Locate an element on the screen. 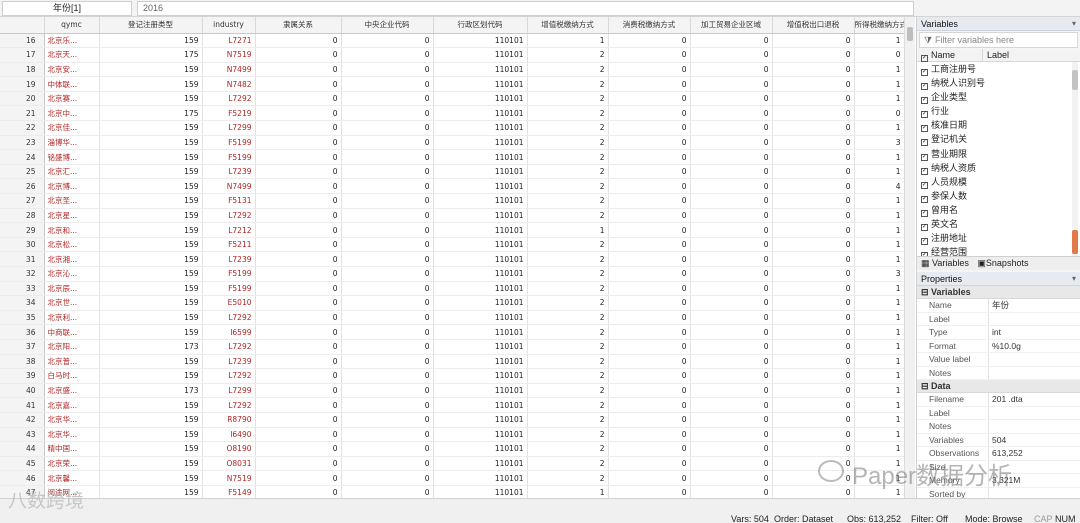  property-row: Type int is located at coordinates (998, 333).